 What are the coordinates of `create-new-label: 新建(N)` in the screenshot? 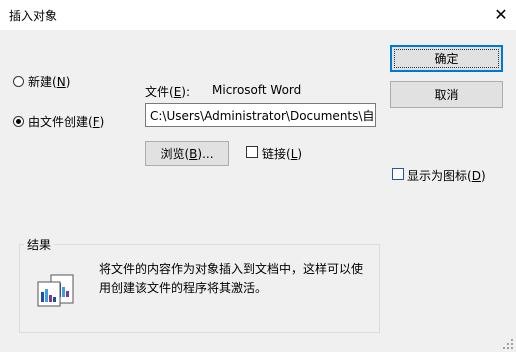 It's located at (49, 82).